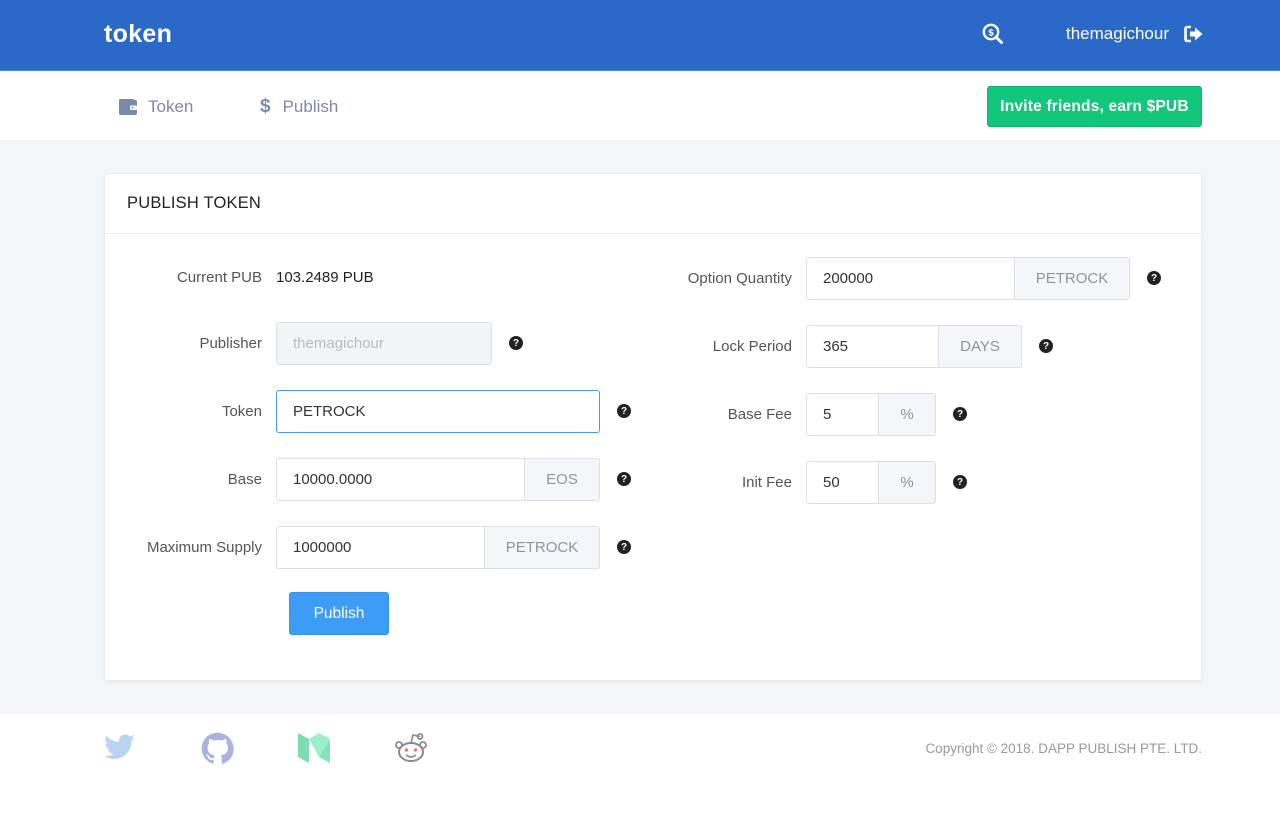 Image resolution: width=1280 pixels, height=818 pixels. I want to click on lock-period-row: Lock Period 365 DAYS ?, so click(839, 346).